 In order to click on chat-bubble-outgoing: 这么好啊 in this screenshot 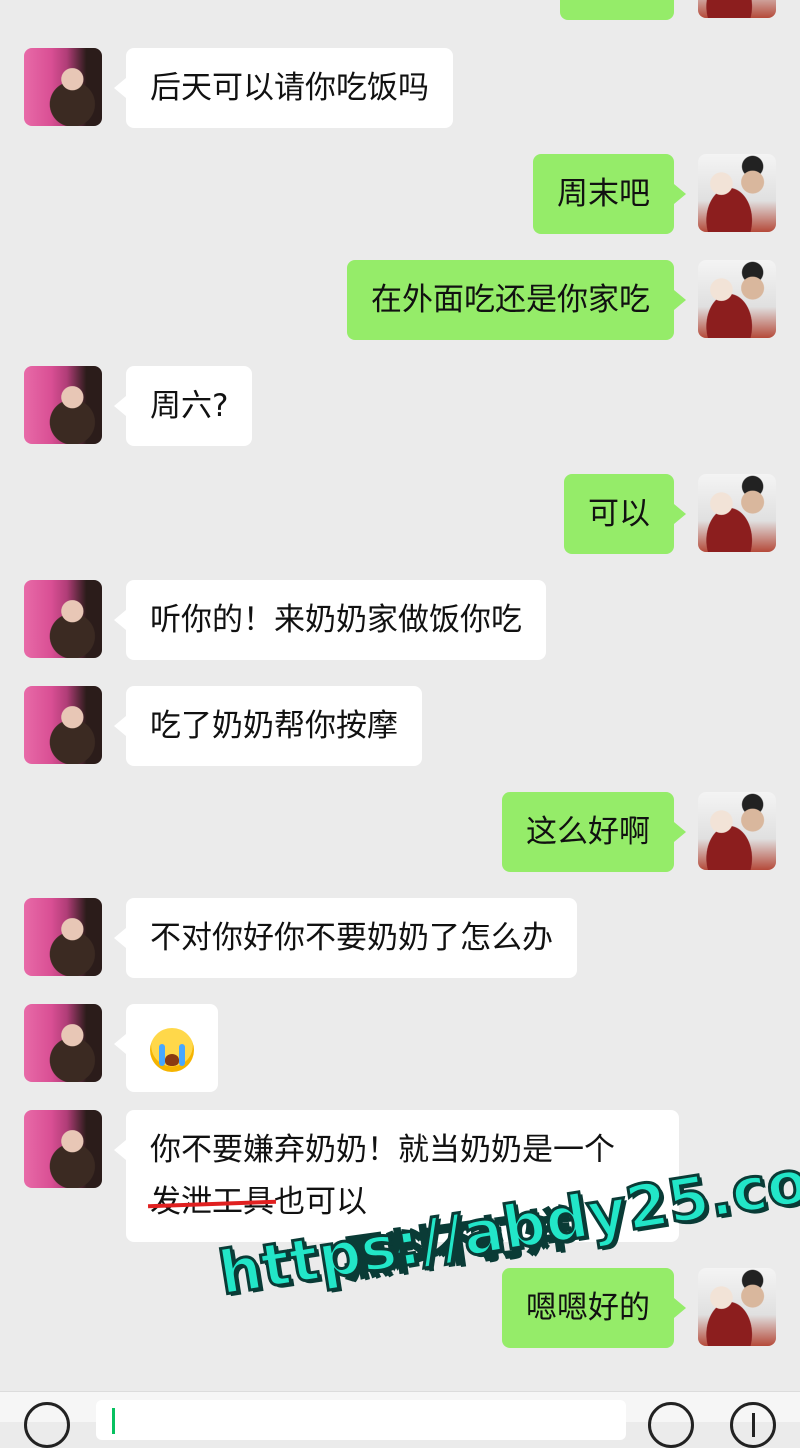, I will do `click(594, 832)`.